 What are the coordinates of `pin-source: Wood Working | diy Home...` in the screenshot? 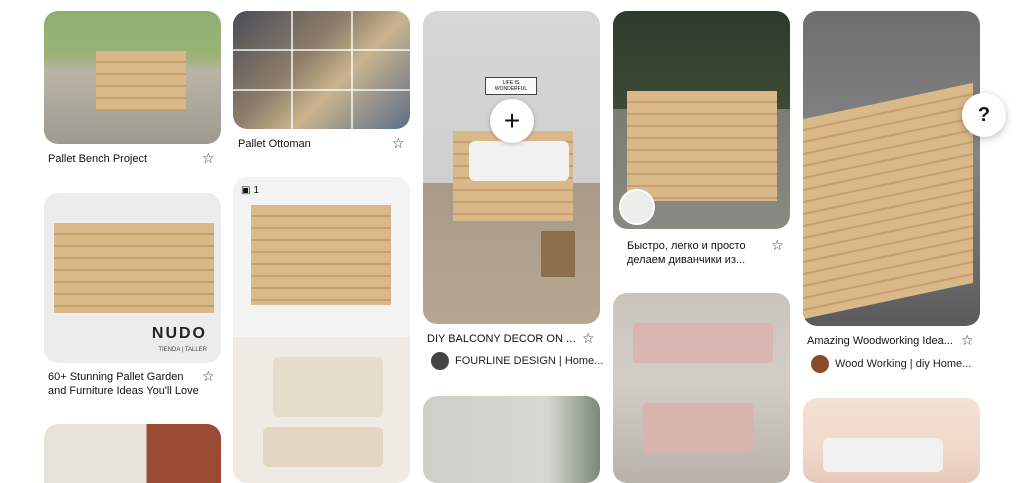 It's located at (891, 364).